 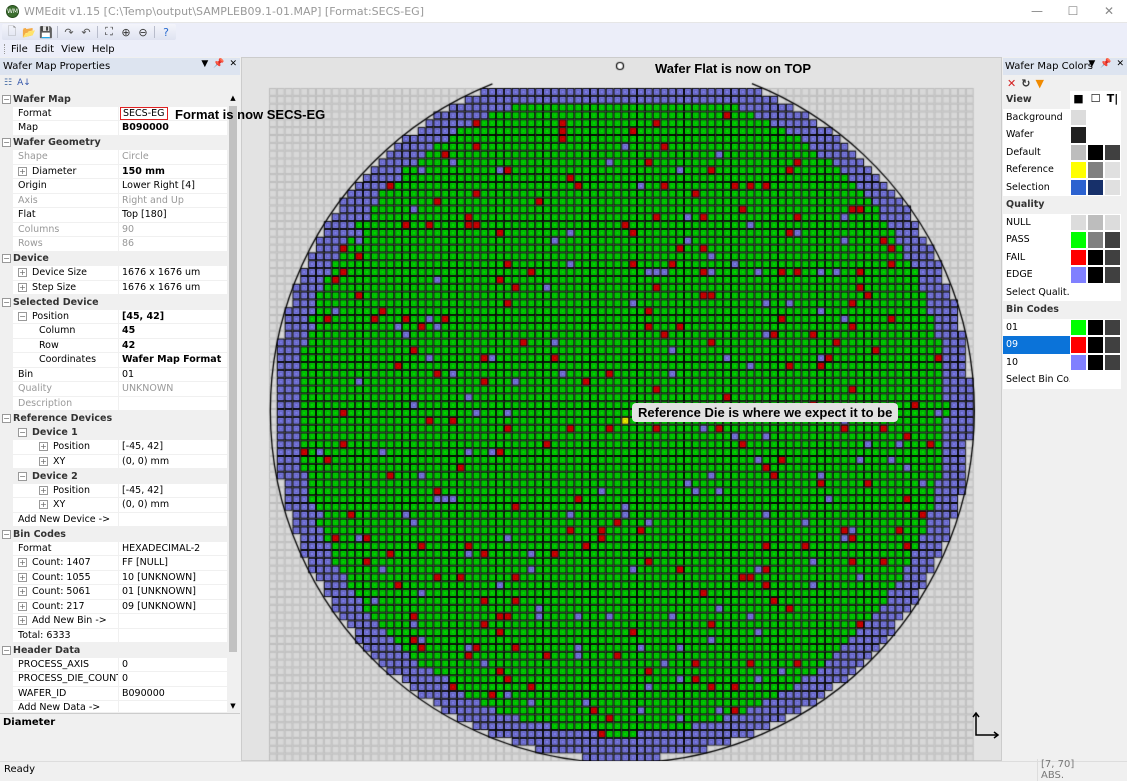 I want to click on menu-file: File, so click(x=19, y=49).